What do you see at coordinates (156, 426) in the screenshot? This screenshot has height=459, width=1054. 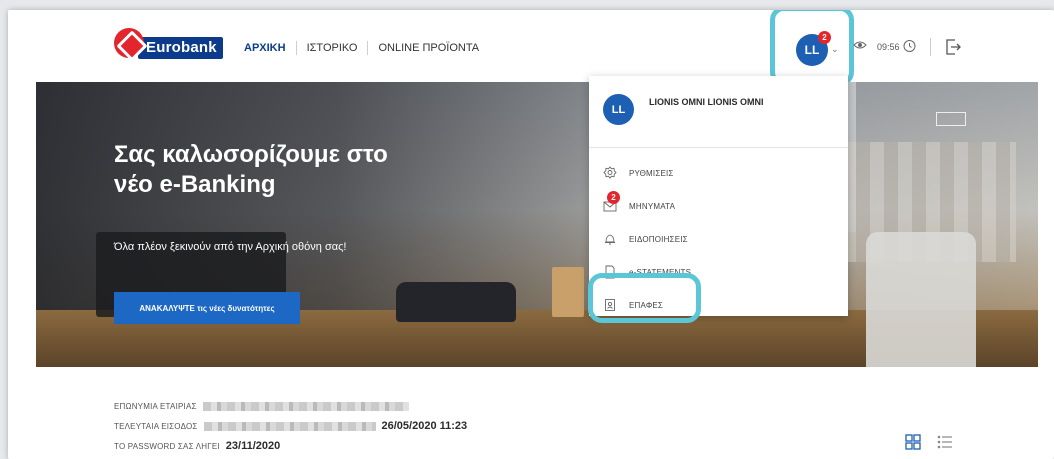 I see `last-login-label: ΤΕΛΕΥΤΑΙΑ ΕΙΣΟΔΟΣ` at bounding box center [156, 426].